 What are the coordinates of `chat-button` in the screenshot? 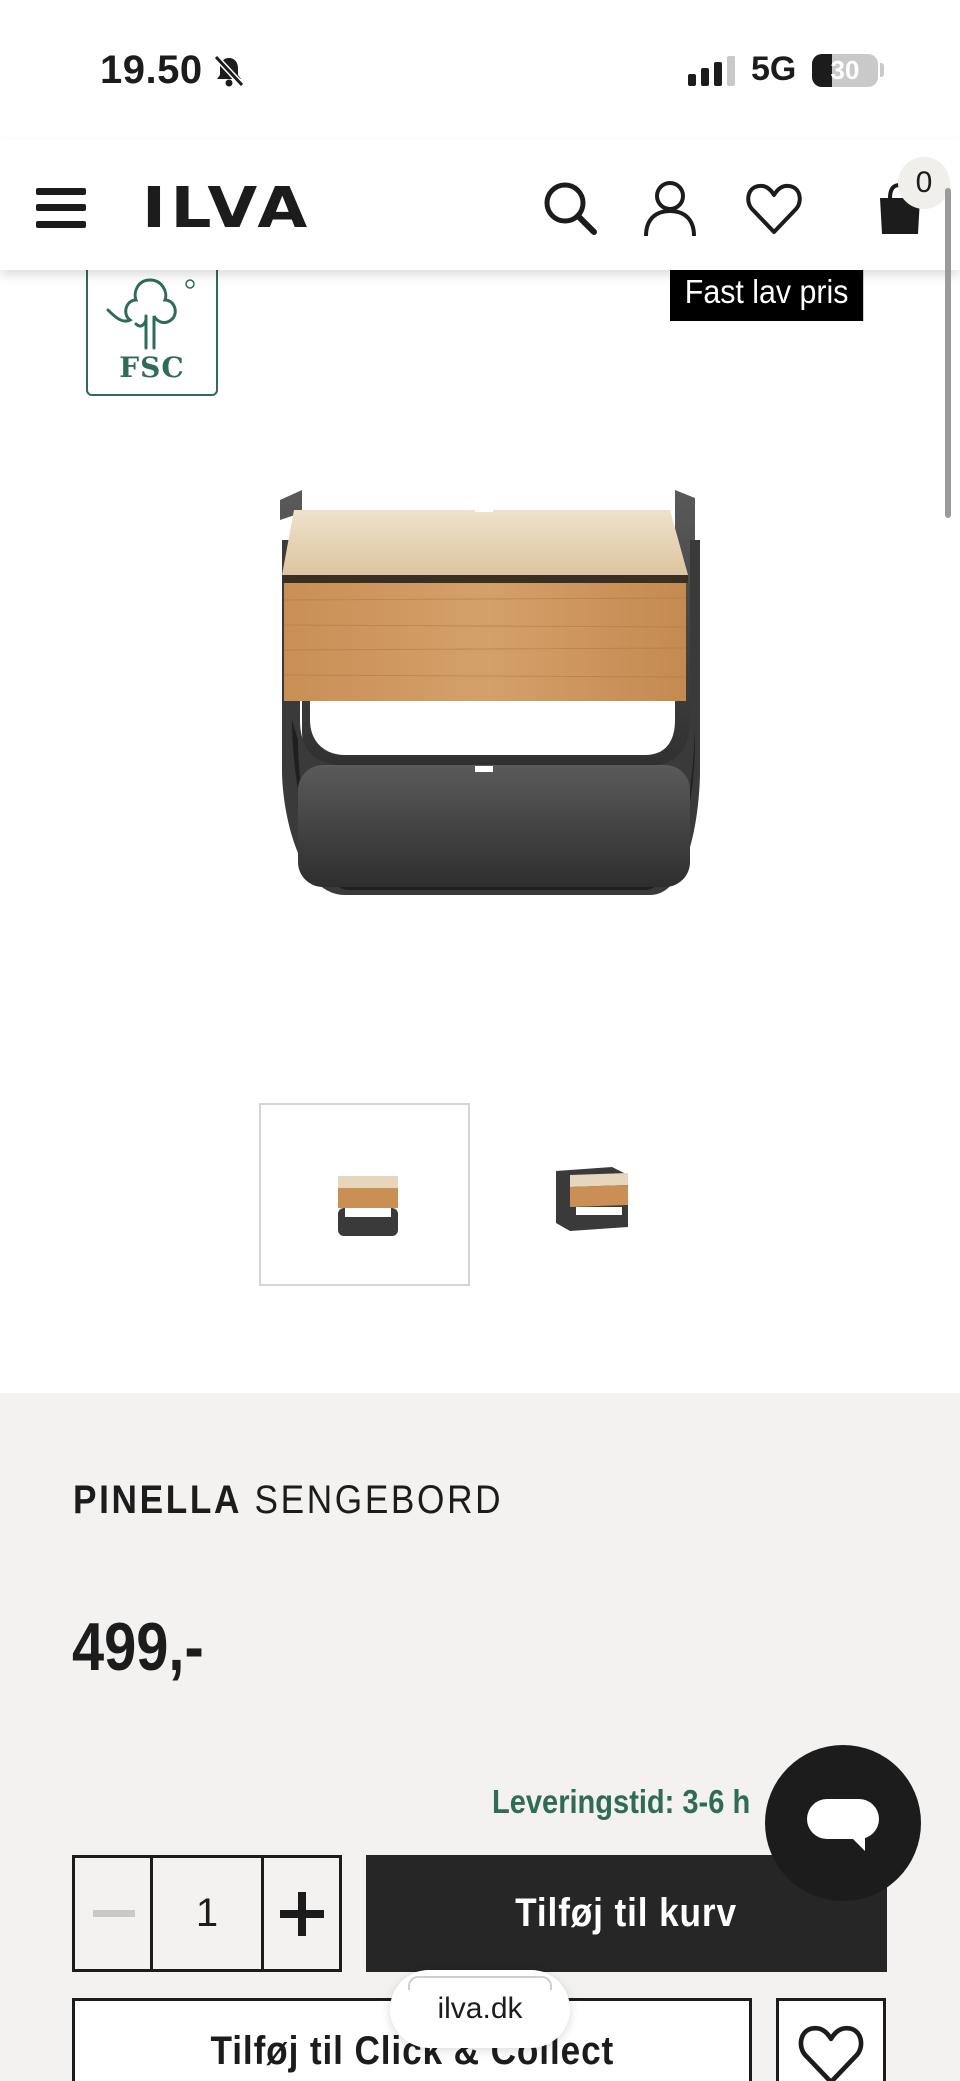 It's located at (843, 1823).